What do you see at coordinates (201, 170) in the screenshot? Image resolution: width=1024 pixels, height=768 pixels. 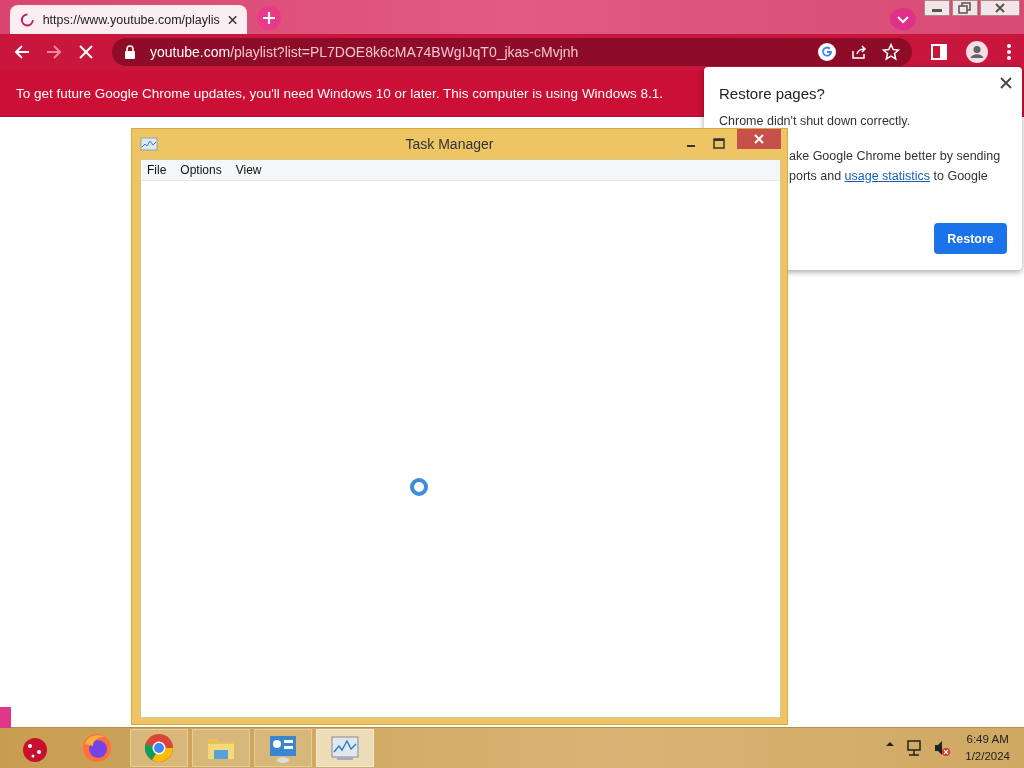 I see `menu-item: Options` at bounding box center [201, 170].